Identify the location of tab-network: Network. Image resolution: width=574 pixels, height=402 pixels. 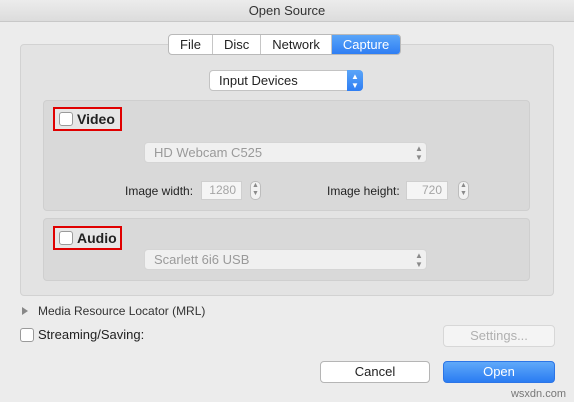
(296, 44).